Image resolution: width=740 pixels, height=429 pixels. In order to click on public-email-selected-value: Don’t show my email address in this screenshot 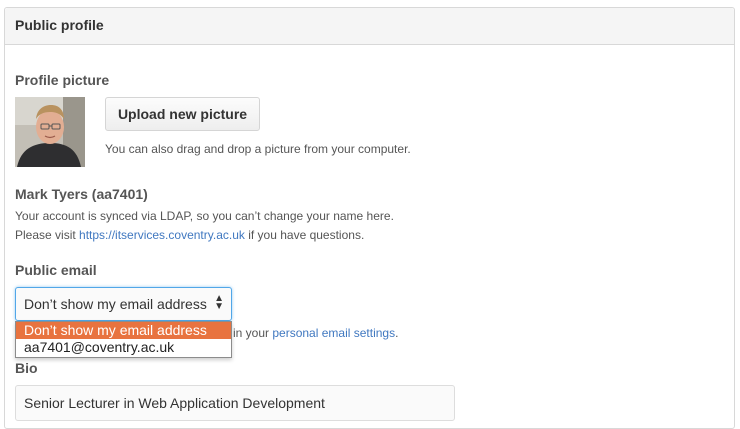, I will do `click(115, 304)`.